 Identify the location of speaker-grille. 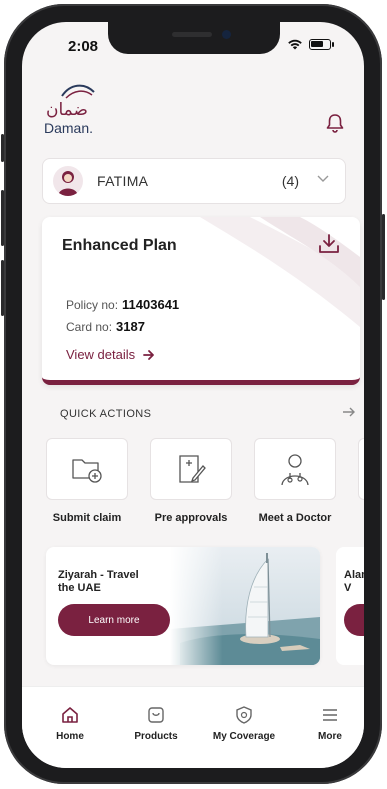
(192, 34).